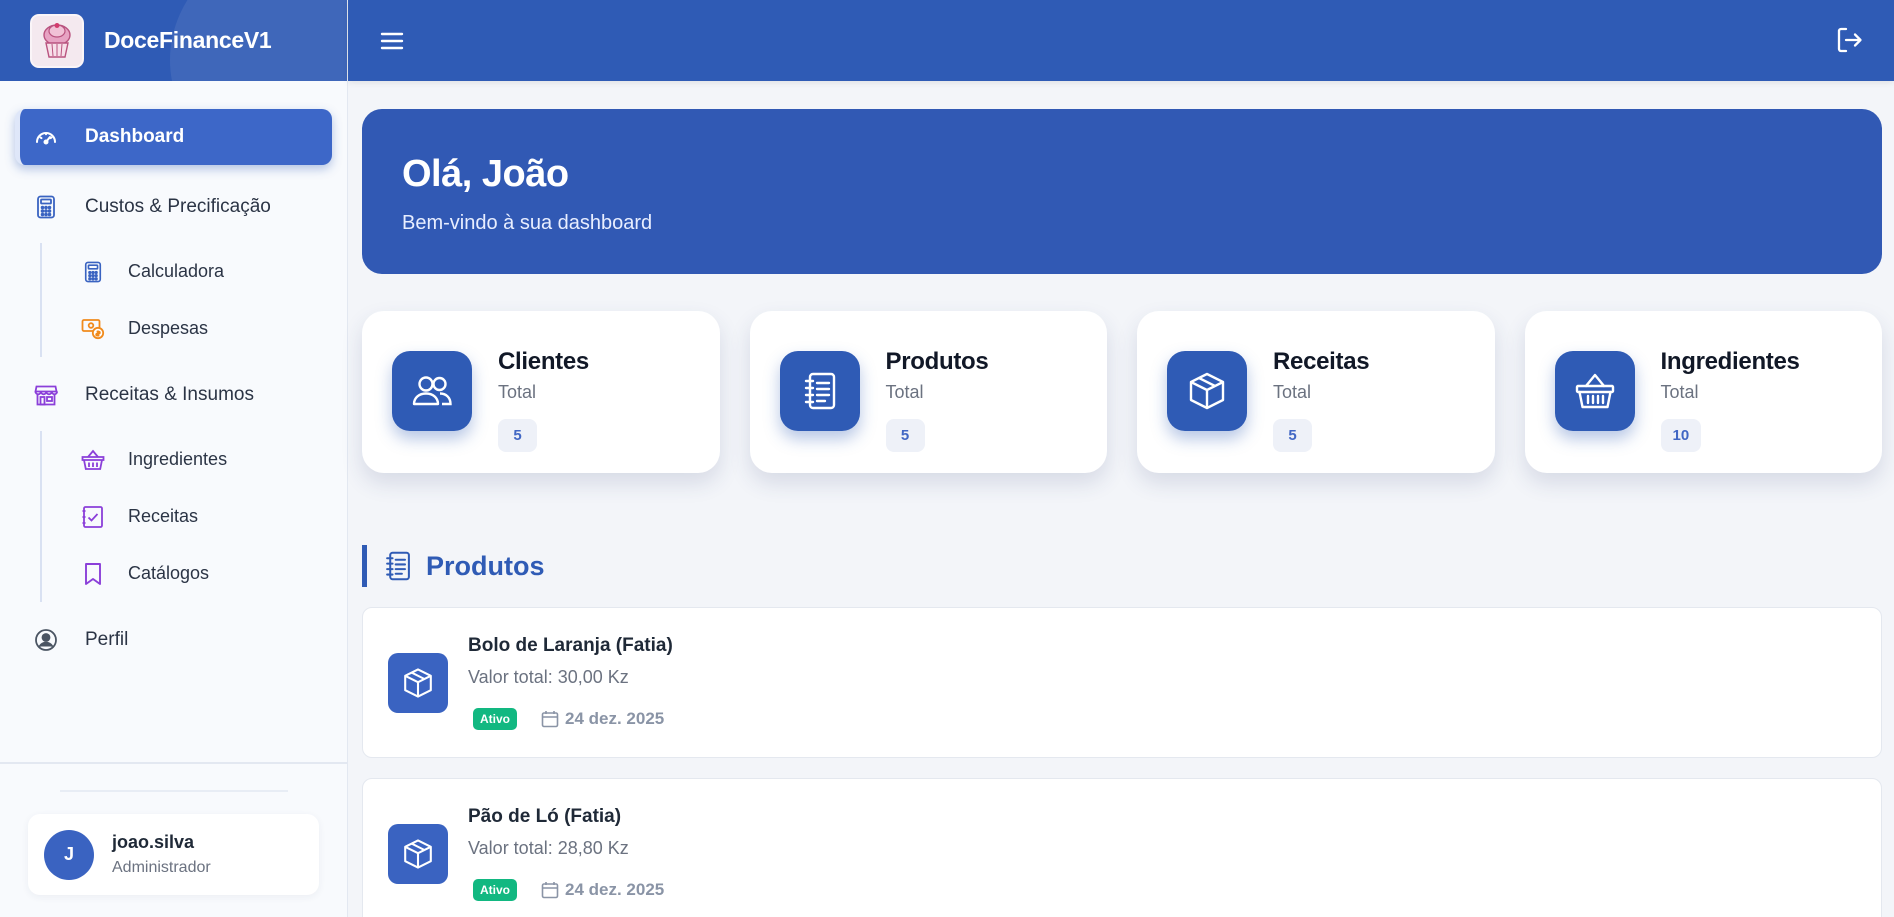 This screenshot has width=1894, height=917. I want to click on sidebar-item-receitas-insumos: Receitas & Insumos, so click(173, 395).